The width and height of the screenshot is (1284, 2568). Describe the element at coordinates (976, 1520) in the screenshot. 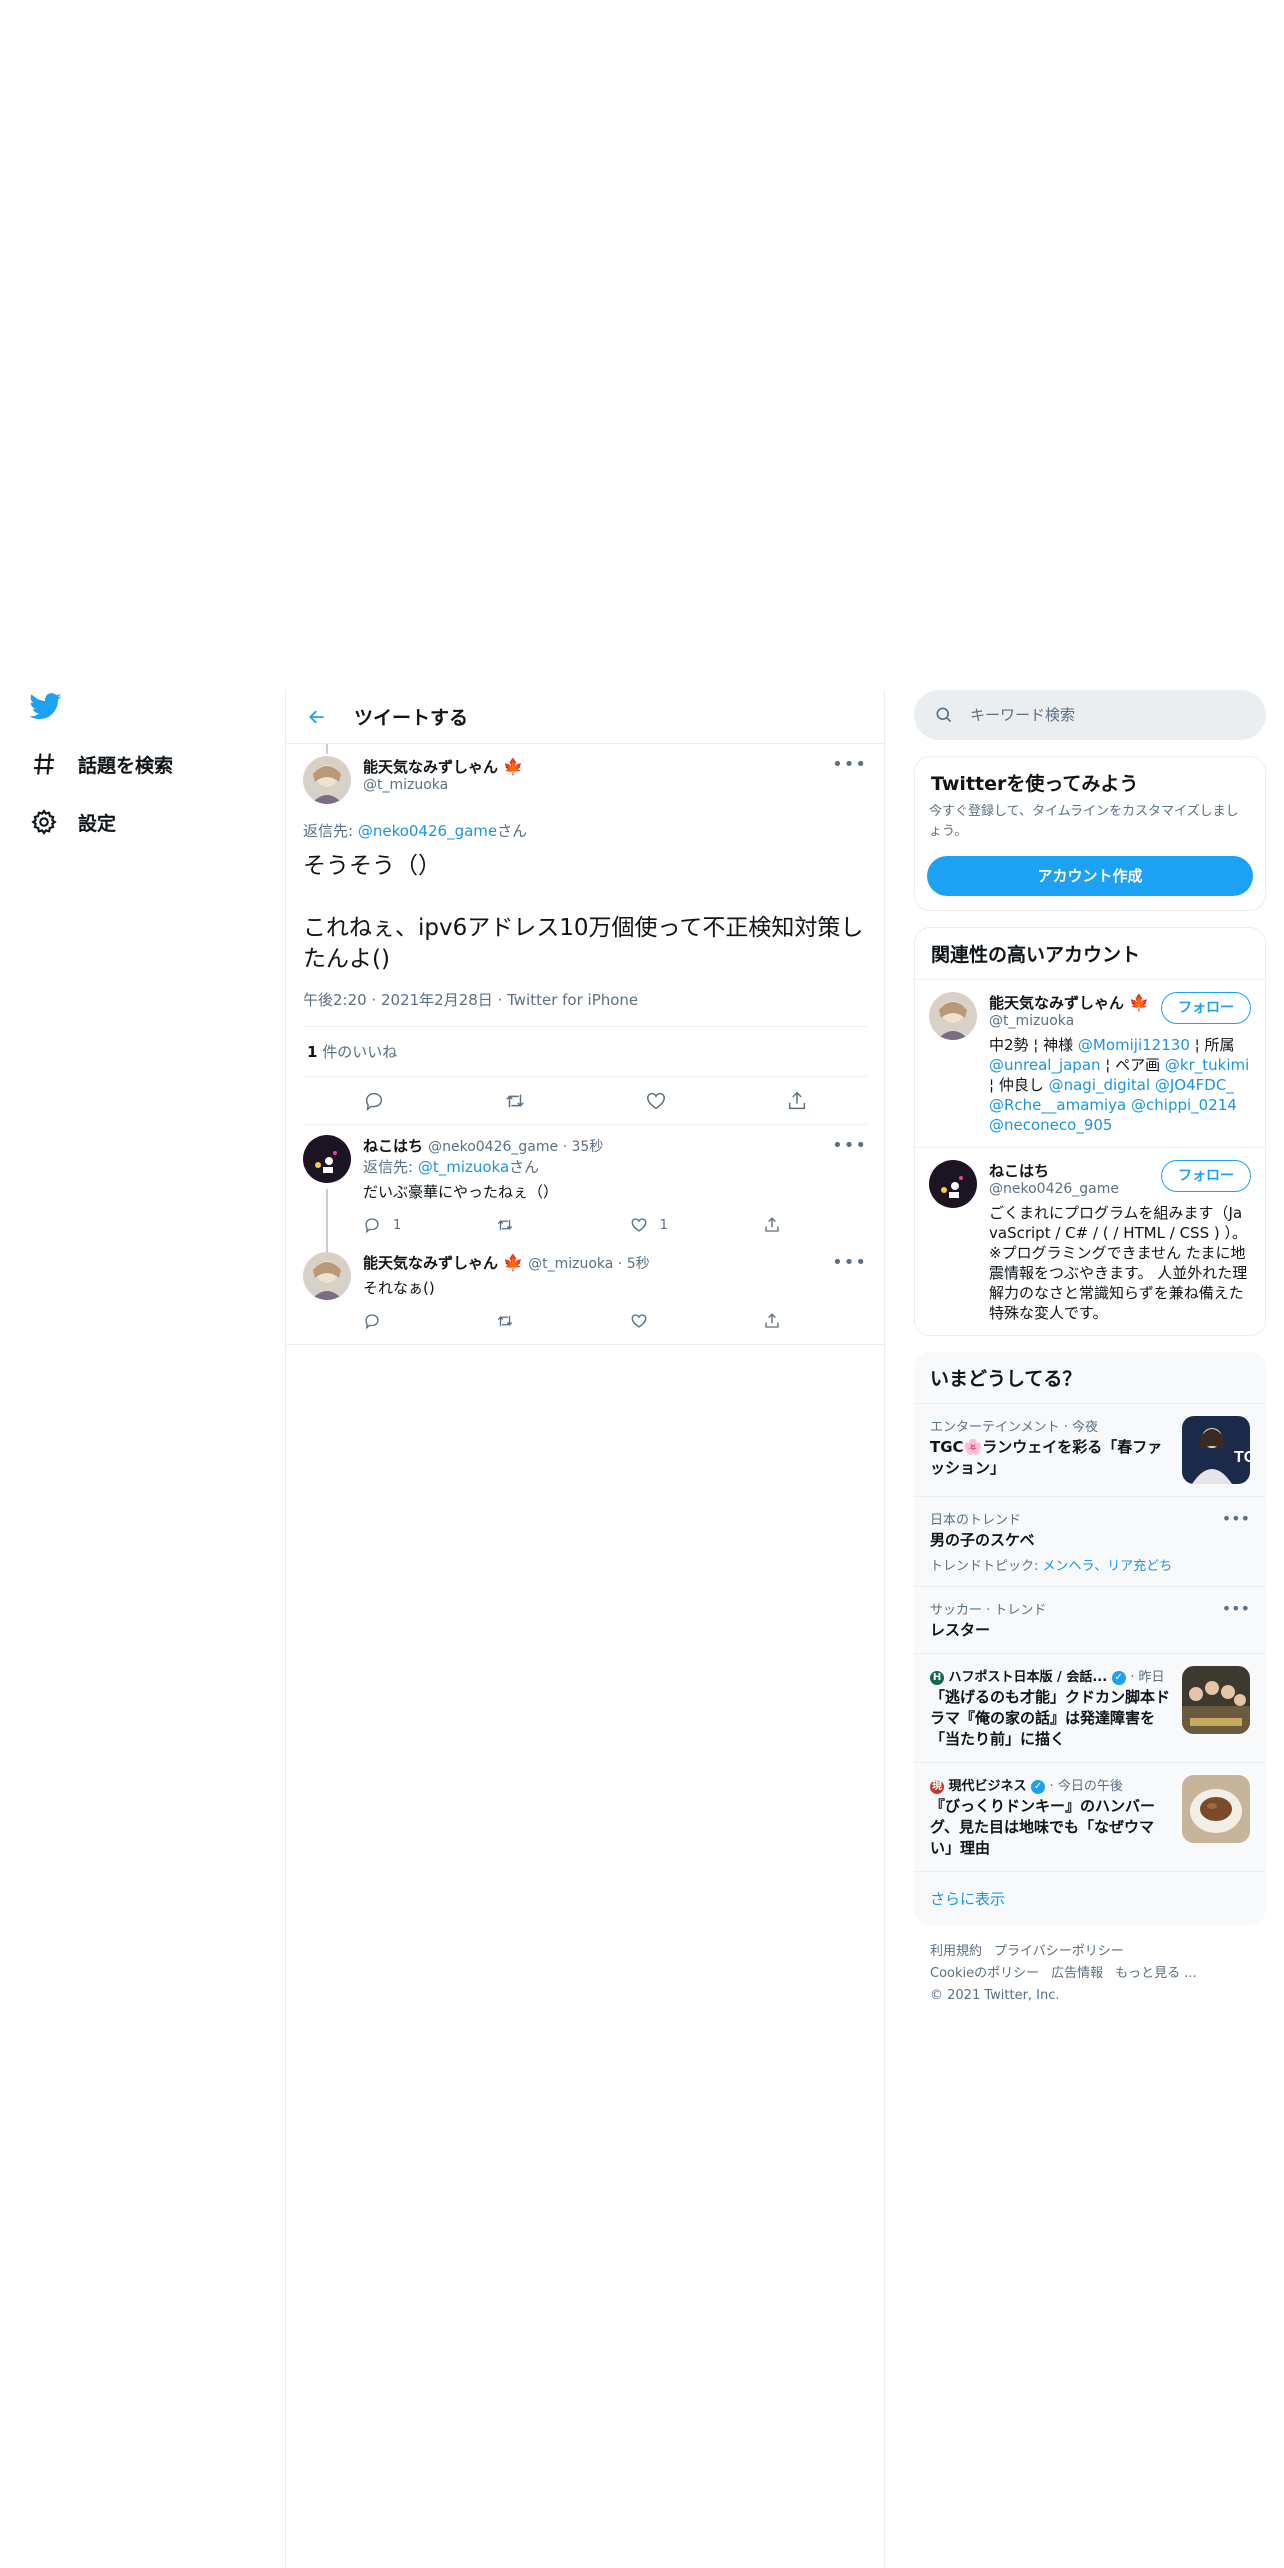

I see `trend-category: 日本のトレンド` at that location.